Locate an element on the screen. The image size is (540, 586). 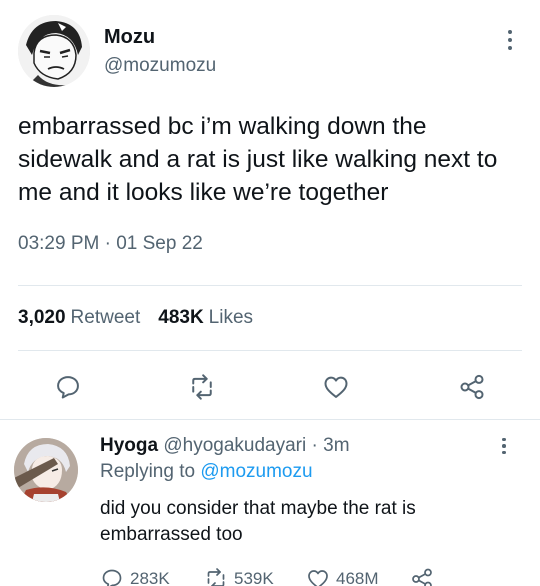
author-handle: @mozumozu is located at coordinates (160, 66).